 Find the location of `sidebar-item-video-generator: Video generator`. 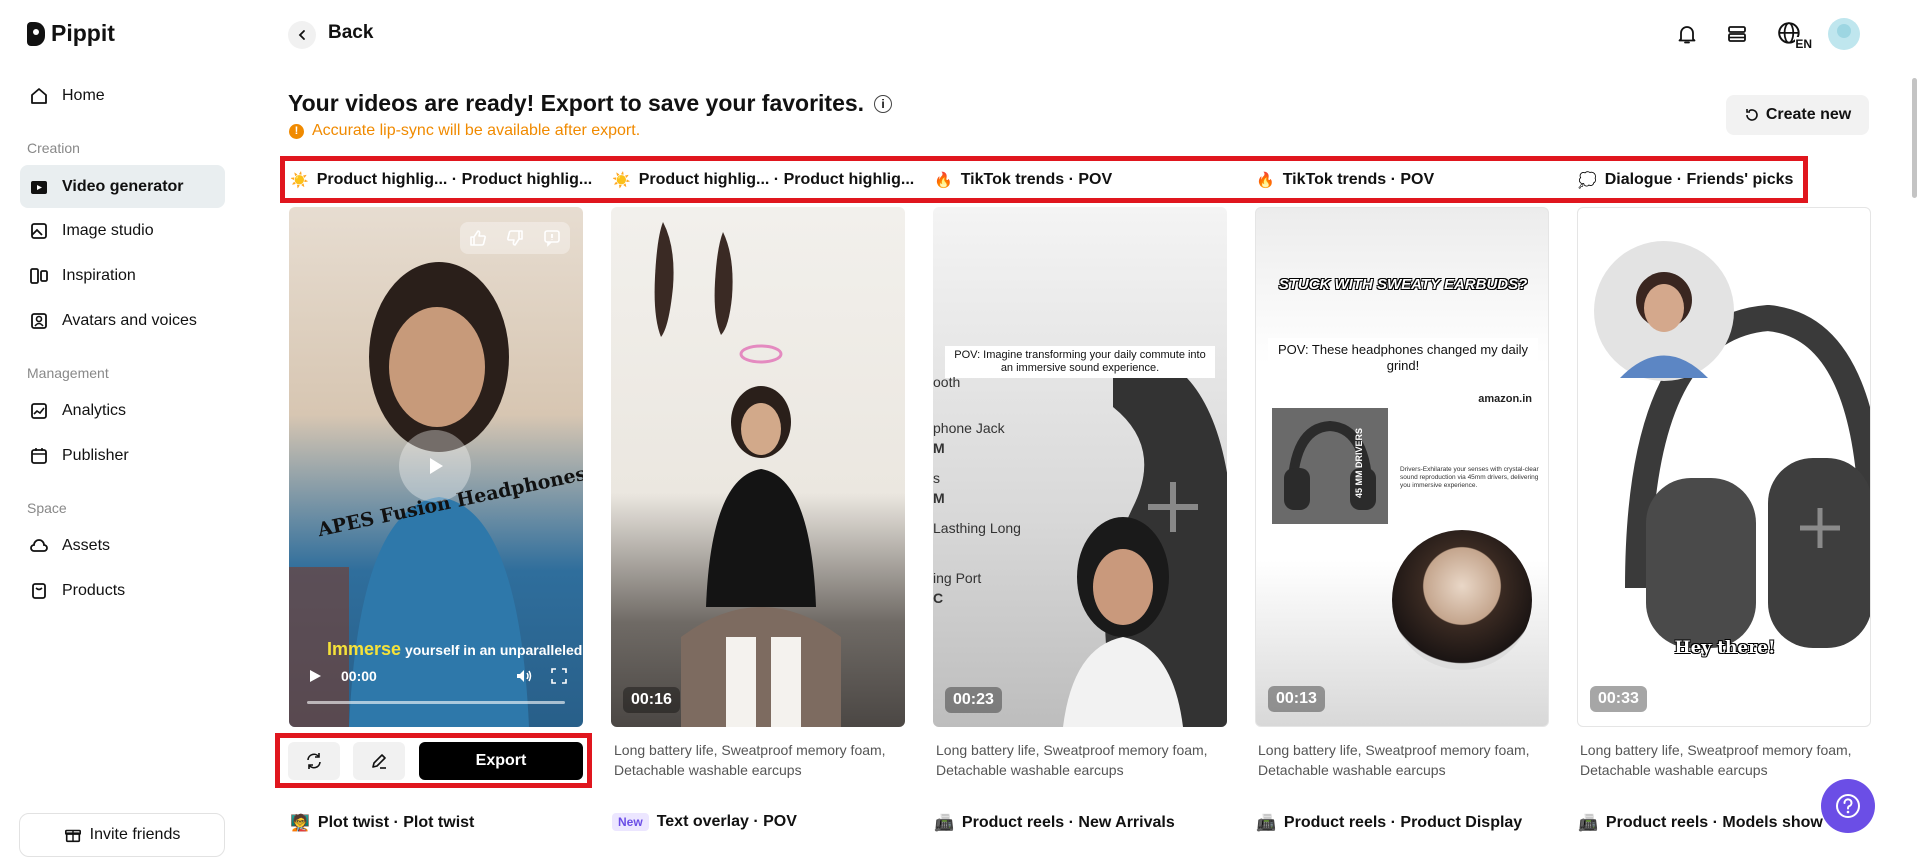

sidebar-item-video-generator: Video generator is located at coordinates (122, 186).